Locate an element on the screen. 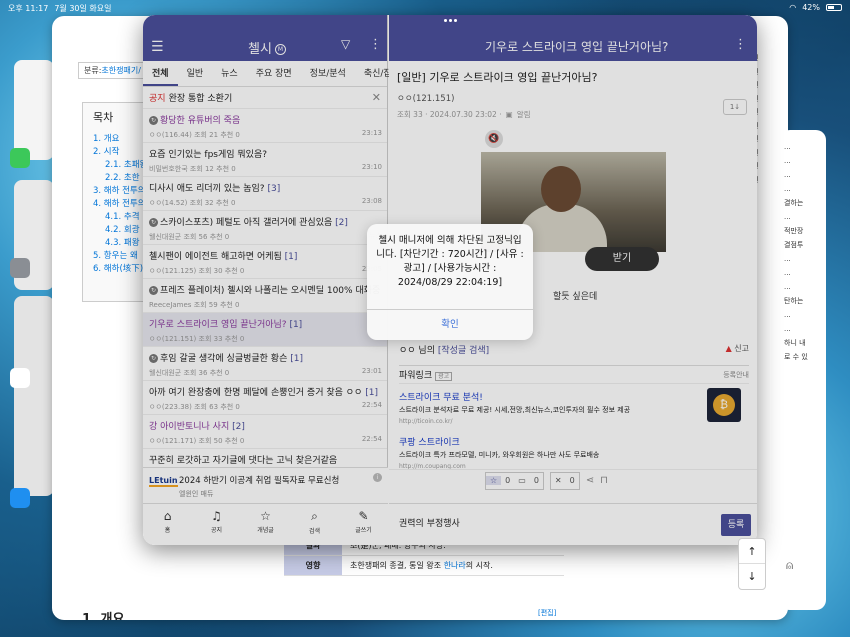 This screenshot has height=637, width=850. side-card-text: 결하는 is located at coordinates (794, 203).